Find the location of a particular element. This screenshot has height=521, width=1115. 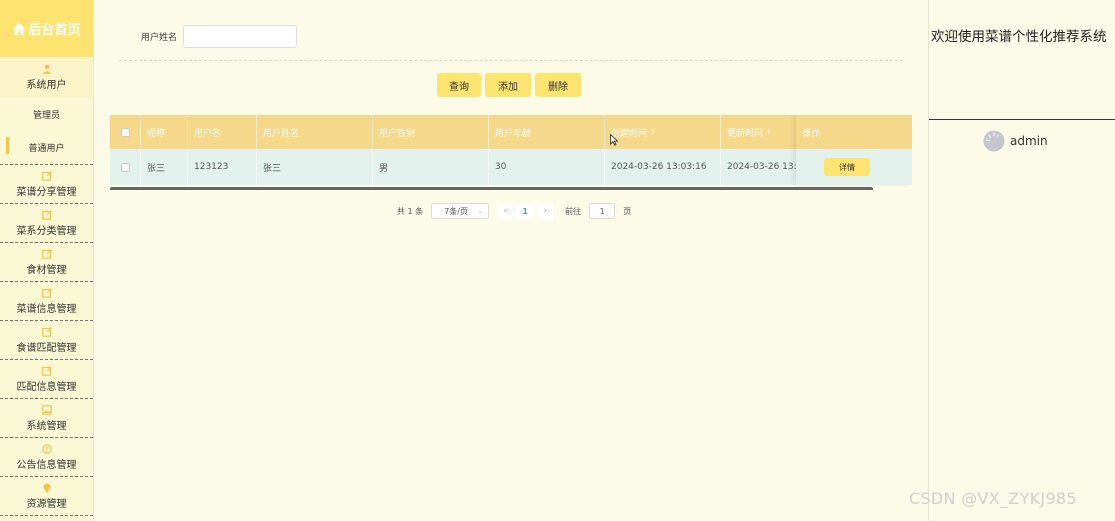

username-label: admin is located at coordinates (1029, 141).